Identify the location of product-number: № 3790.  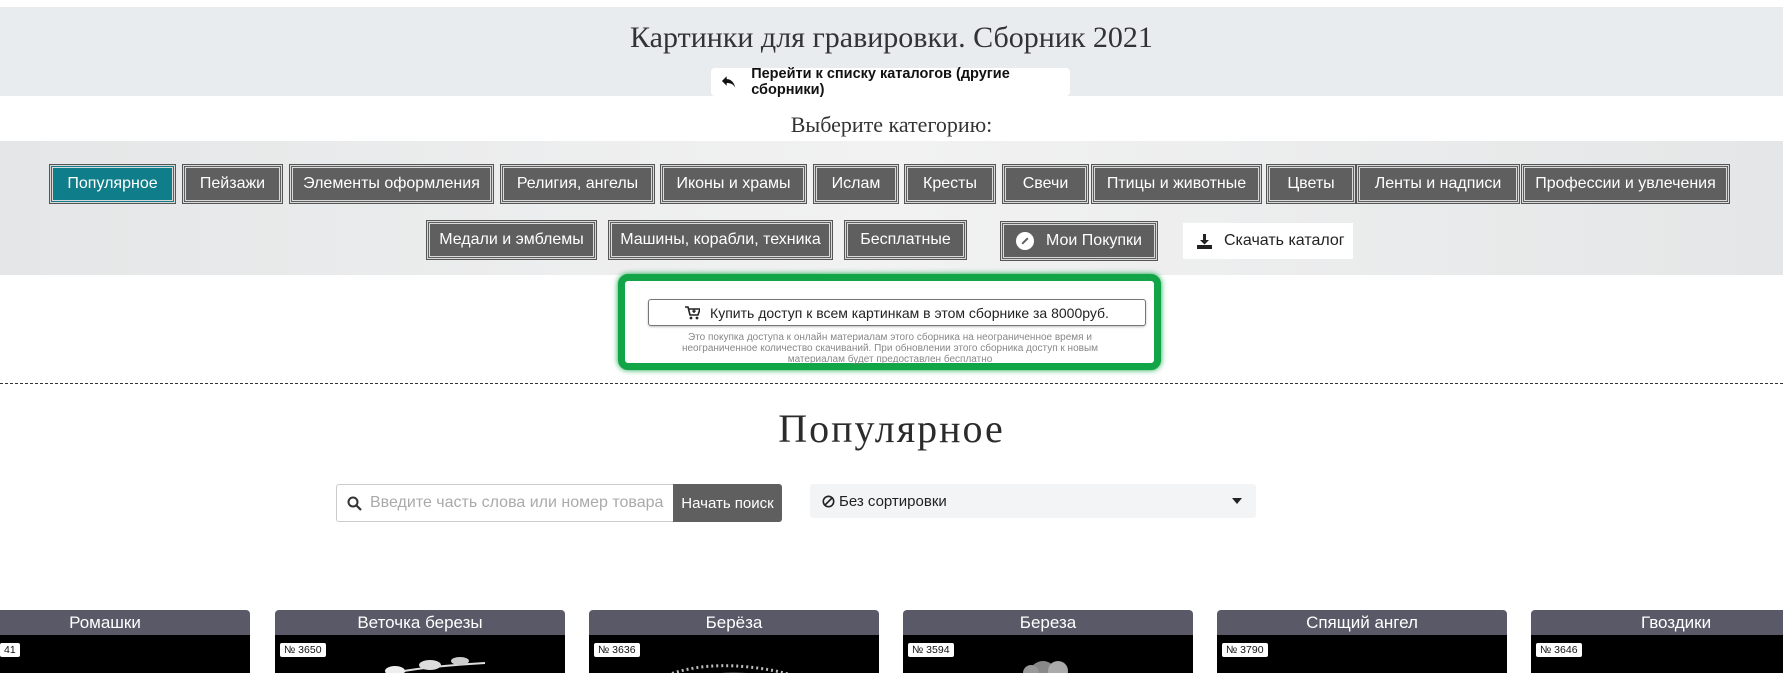
(1245, 650).